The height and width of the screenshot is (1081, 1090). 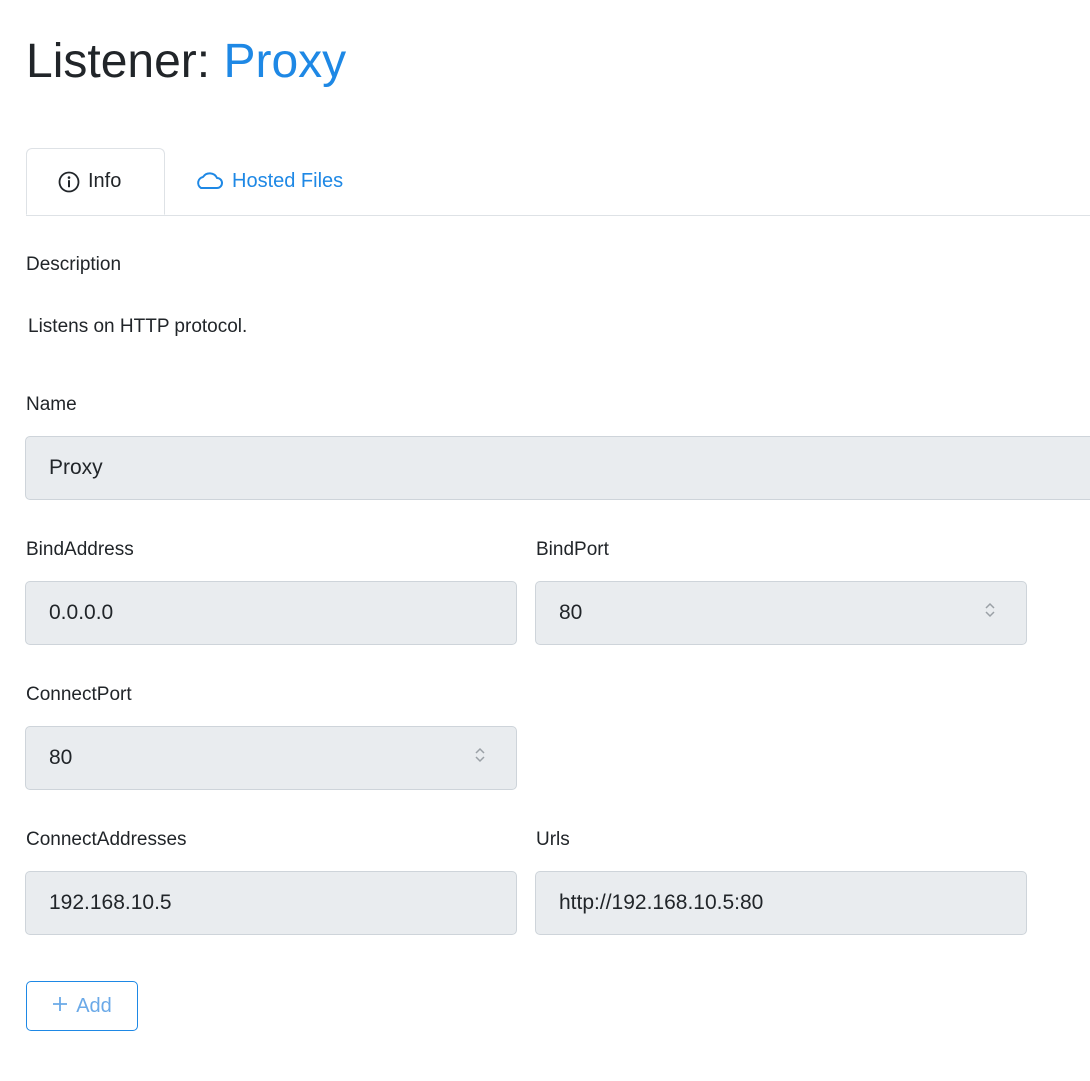 I want to click on bind-address-value: 0.0.0.0, so click(x=81, y=612).